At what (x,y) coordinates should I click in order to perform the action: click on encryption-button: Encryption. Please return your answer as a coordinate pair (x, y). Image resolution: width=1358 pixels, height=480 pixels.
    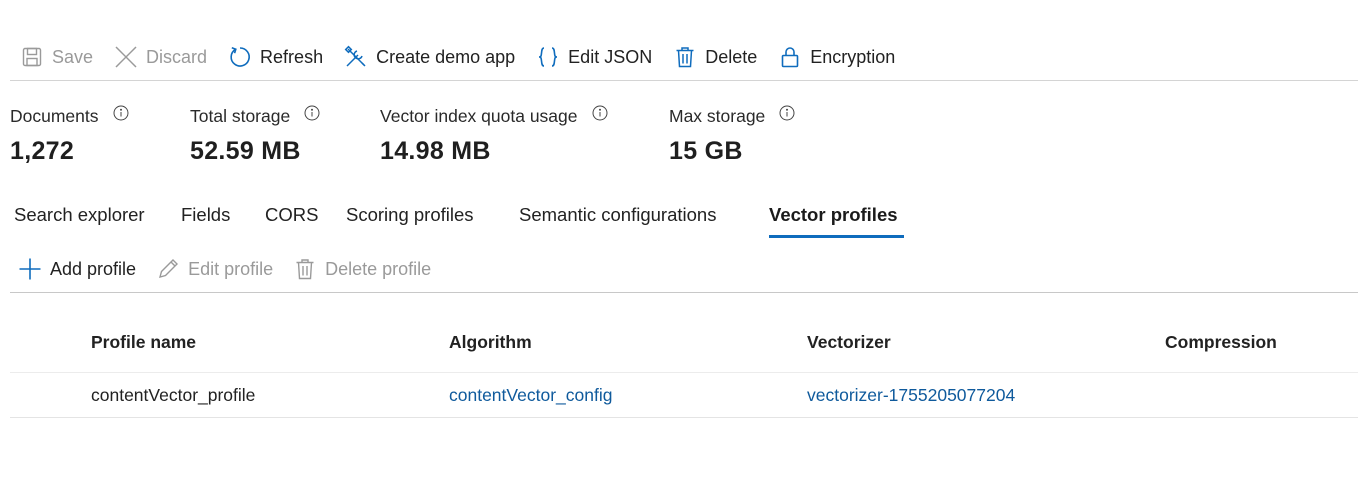
    Looking at the image, I should click on (836, 57).